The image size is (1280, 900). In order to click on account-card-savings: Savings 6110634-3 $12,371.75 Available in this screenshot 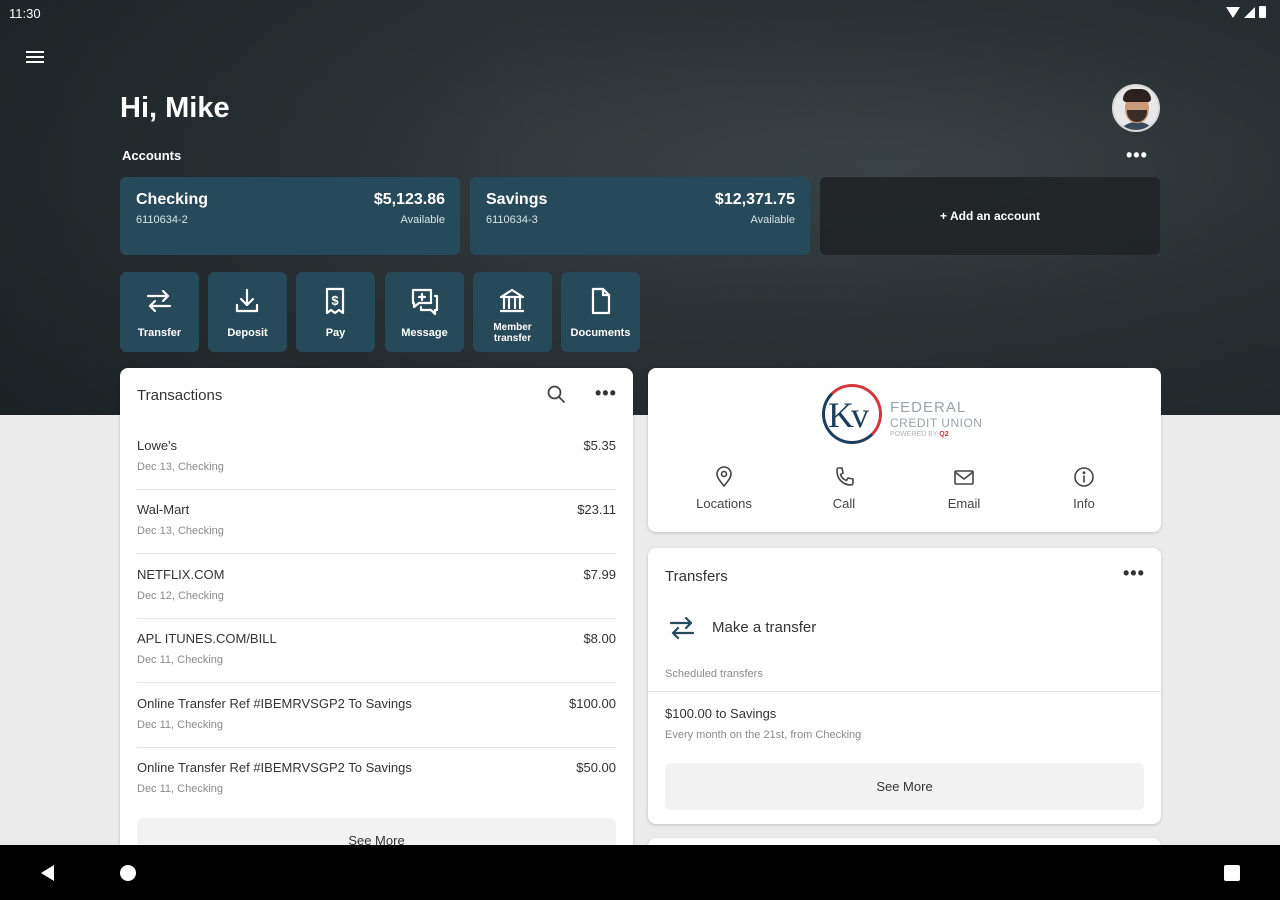, I will do `click(640, 216)`.